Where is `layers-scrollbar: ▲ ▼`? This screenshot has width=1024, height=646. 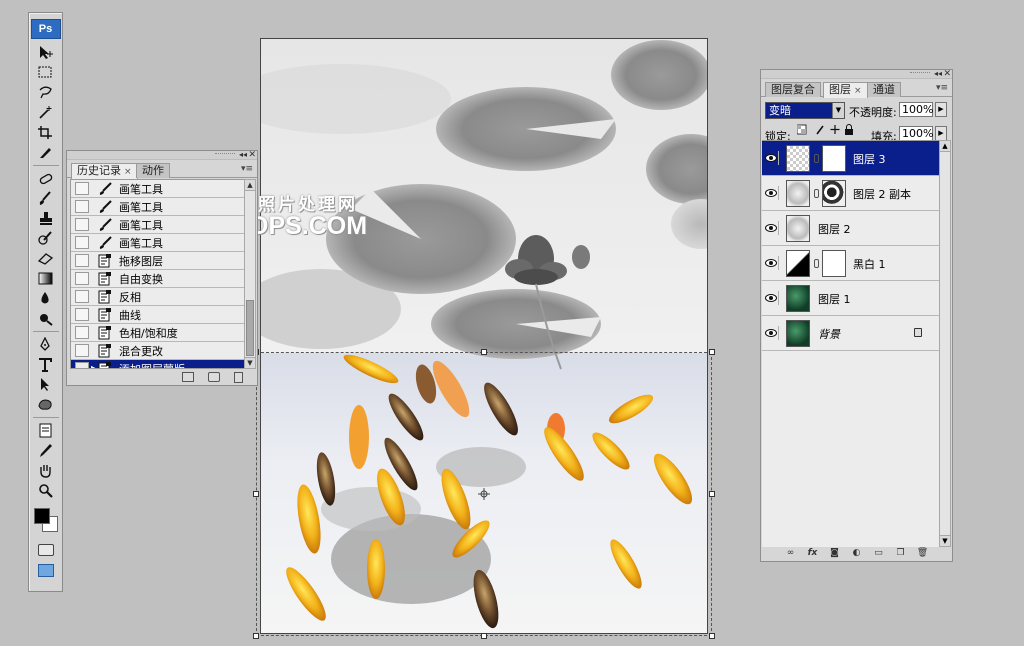 layers-scrollbar: ▲ ▼ is located at coordinates (945, 343).